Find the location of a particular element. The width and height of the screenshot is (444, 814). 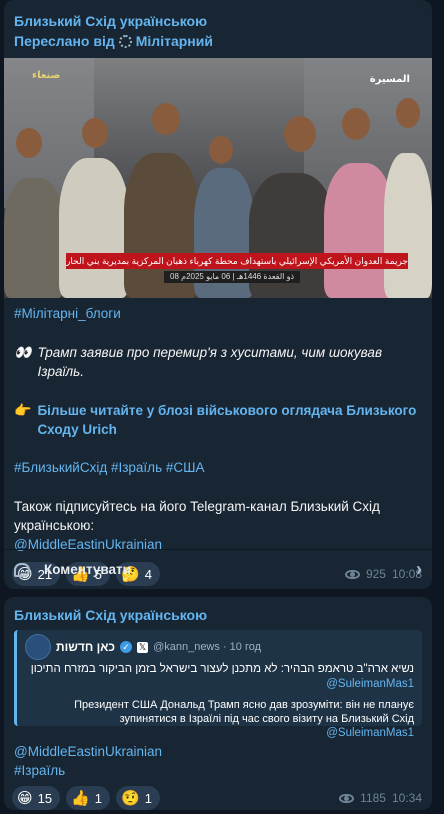

tweet-handle: @kann_news · 10 год is located at coordinates (207, 647).